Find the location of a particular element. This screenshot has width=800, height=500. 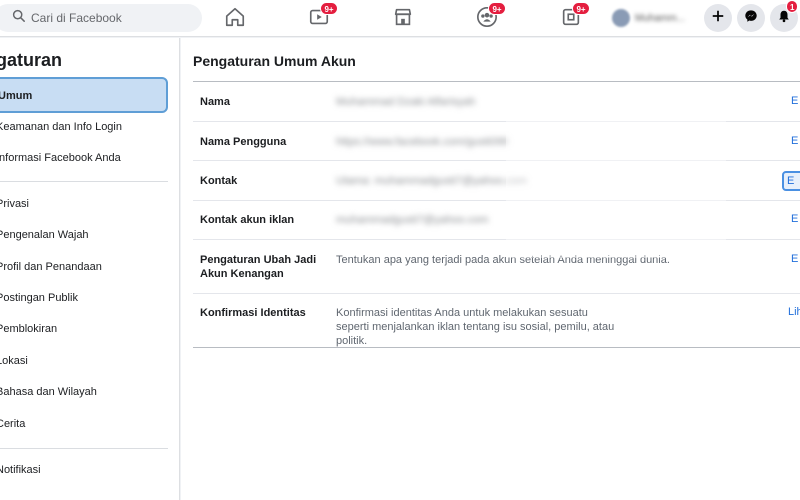

notifications-button: 1 is located at coordinates (784, 16).